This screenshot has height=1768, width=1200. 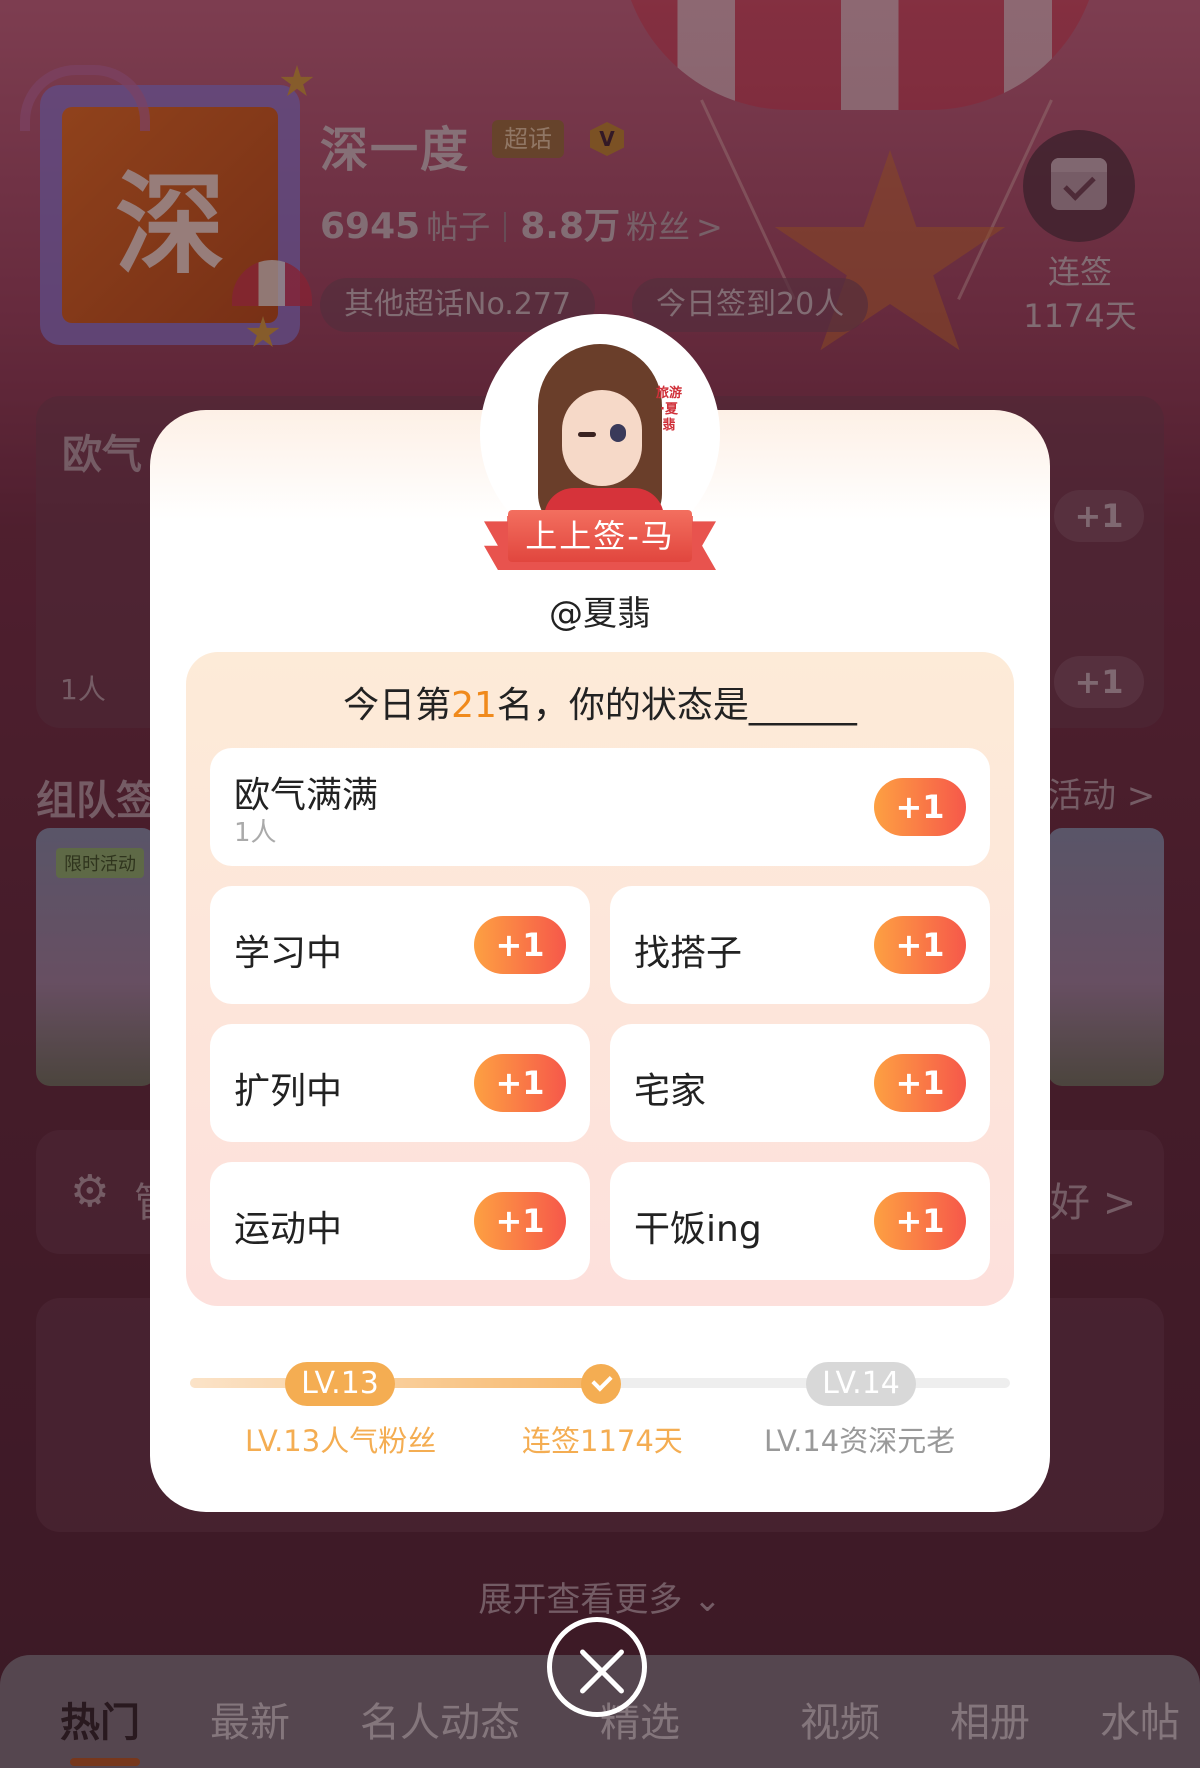 What do you see at coordinates (396, 1383) in the screenshot?
I see `level-progress-fill` at bounding box center [396, 1383].